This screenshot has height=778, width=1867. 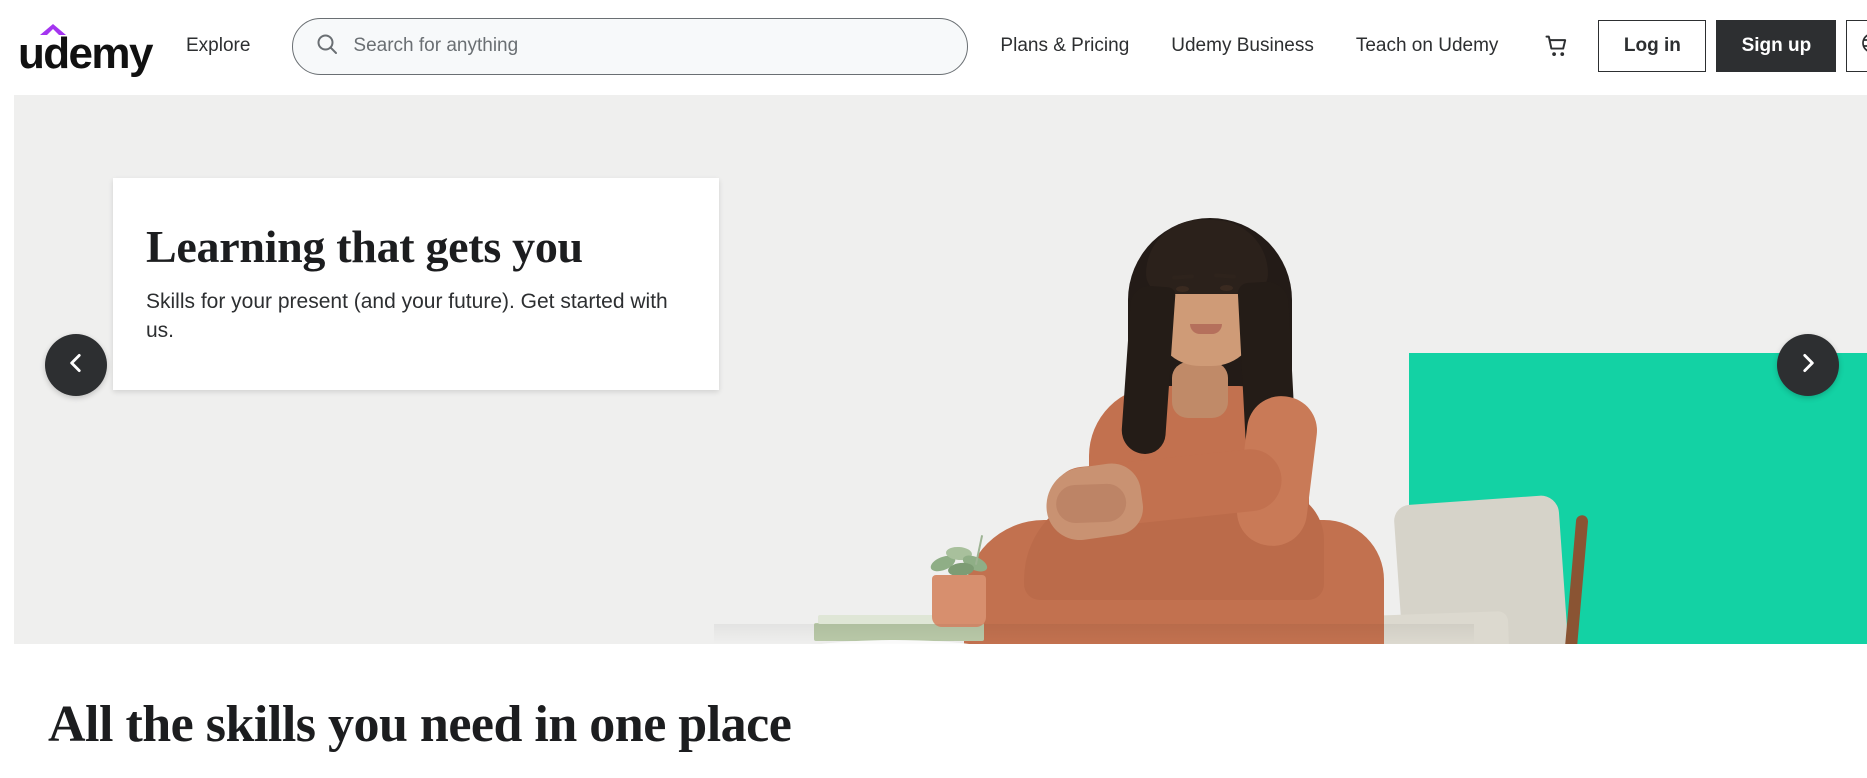 I want to click on nav-plans-pricing: Plans & Pricing, so click(x=1064, y=46).